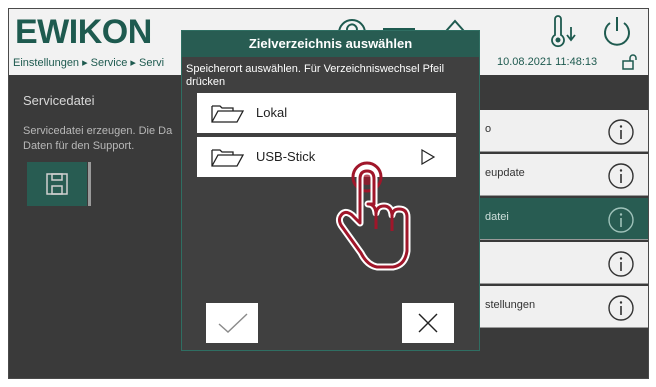  What do you see at coordinates (497, 217) in the screenshot?
I see `service-item-label: datei` at bounding box center [497, 217].